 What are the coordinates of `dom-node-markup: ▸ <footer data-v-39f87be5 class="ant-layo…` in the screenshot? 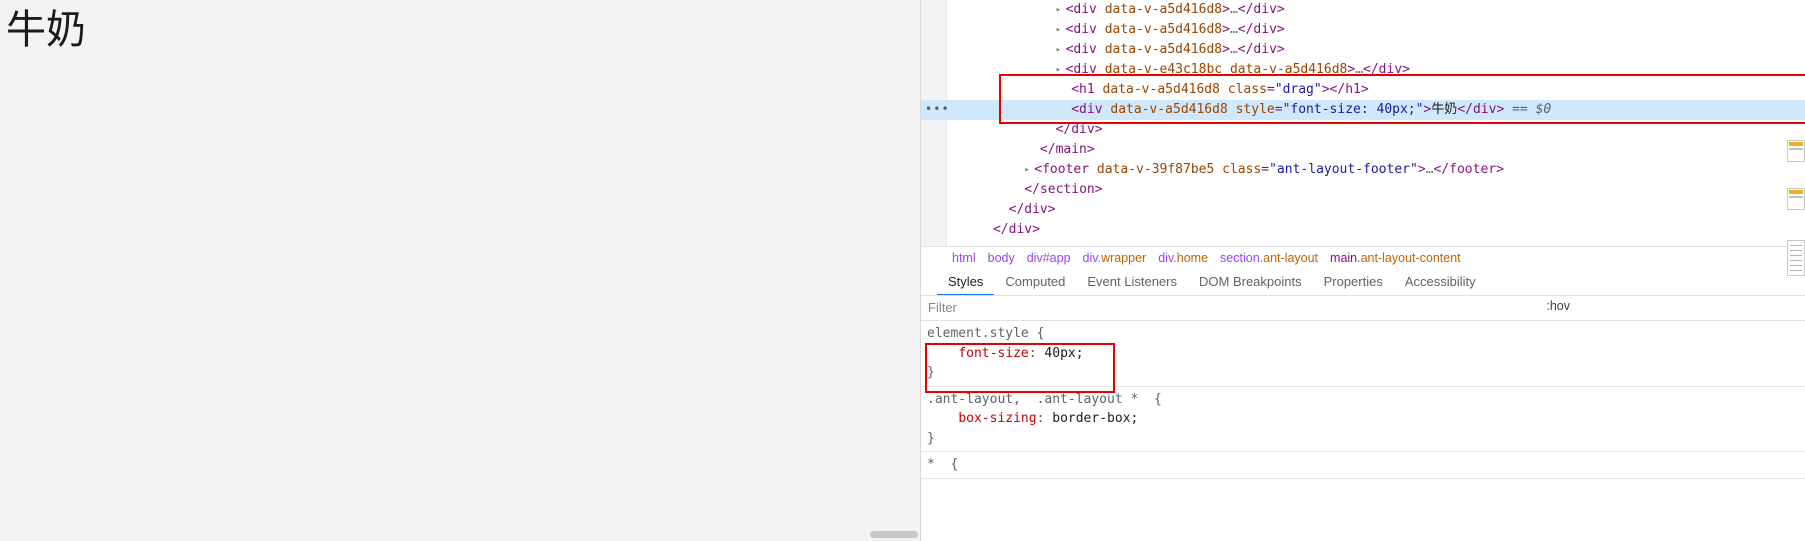 It's located at (1225, 170).